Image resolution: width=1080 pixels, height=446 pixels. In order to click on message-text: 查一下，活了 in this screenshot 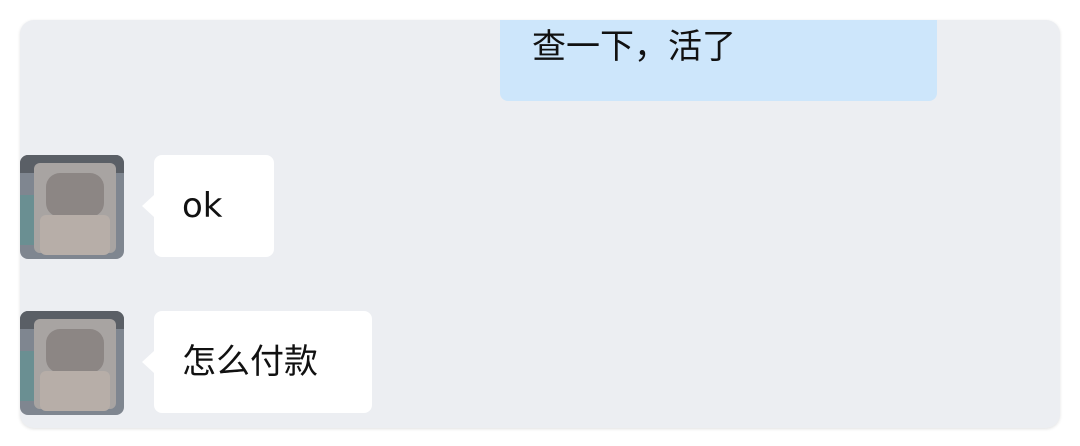, I will do `click(634, 47)`.